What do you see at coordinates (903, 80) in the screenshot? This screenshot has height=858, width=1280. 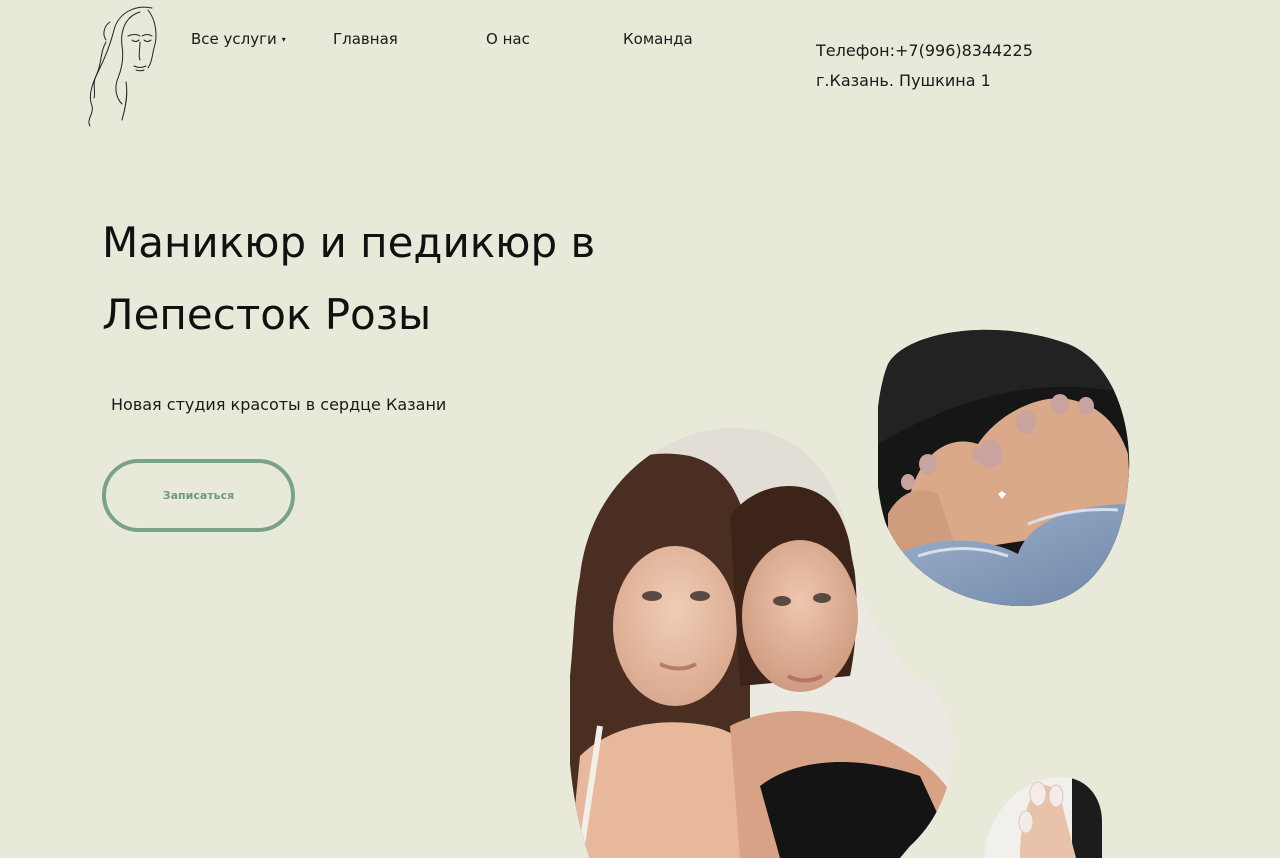 I see `address-text: г.Казань. Пушкина 1` at bounding box center [903, 80].